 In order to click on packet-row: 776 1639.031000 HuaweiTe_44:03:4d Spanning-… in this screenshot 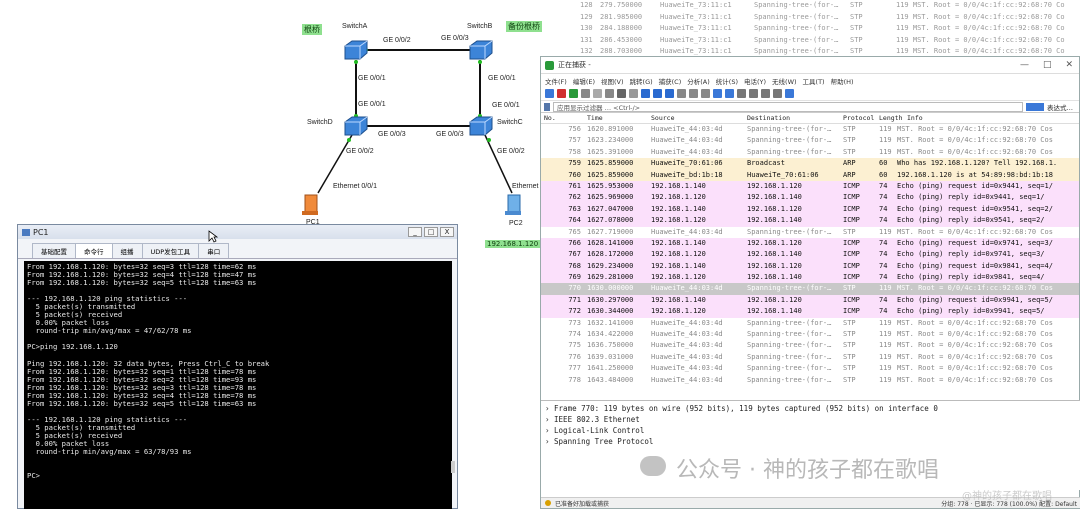, I will do `click(810, 357)`.